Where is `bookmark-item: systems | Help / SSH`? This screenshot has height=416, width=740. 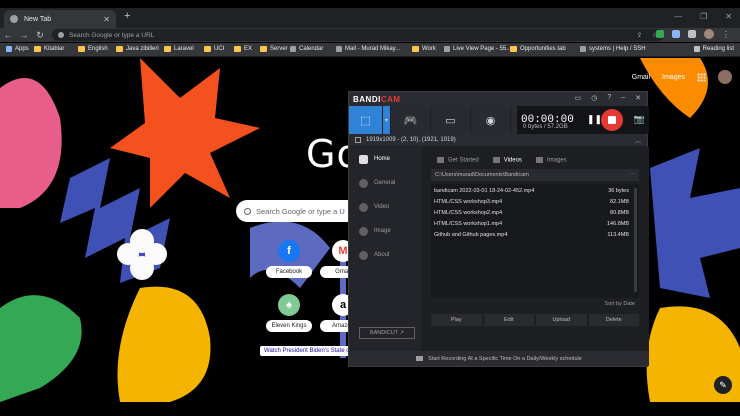
bookmark-item: systems | Help / SSH is located at coordinates (613, 49).